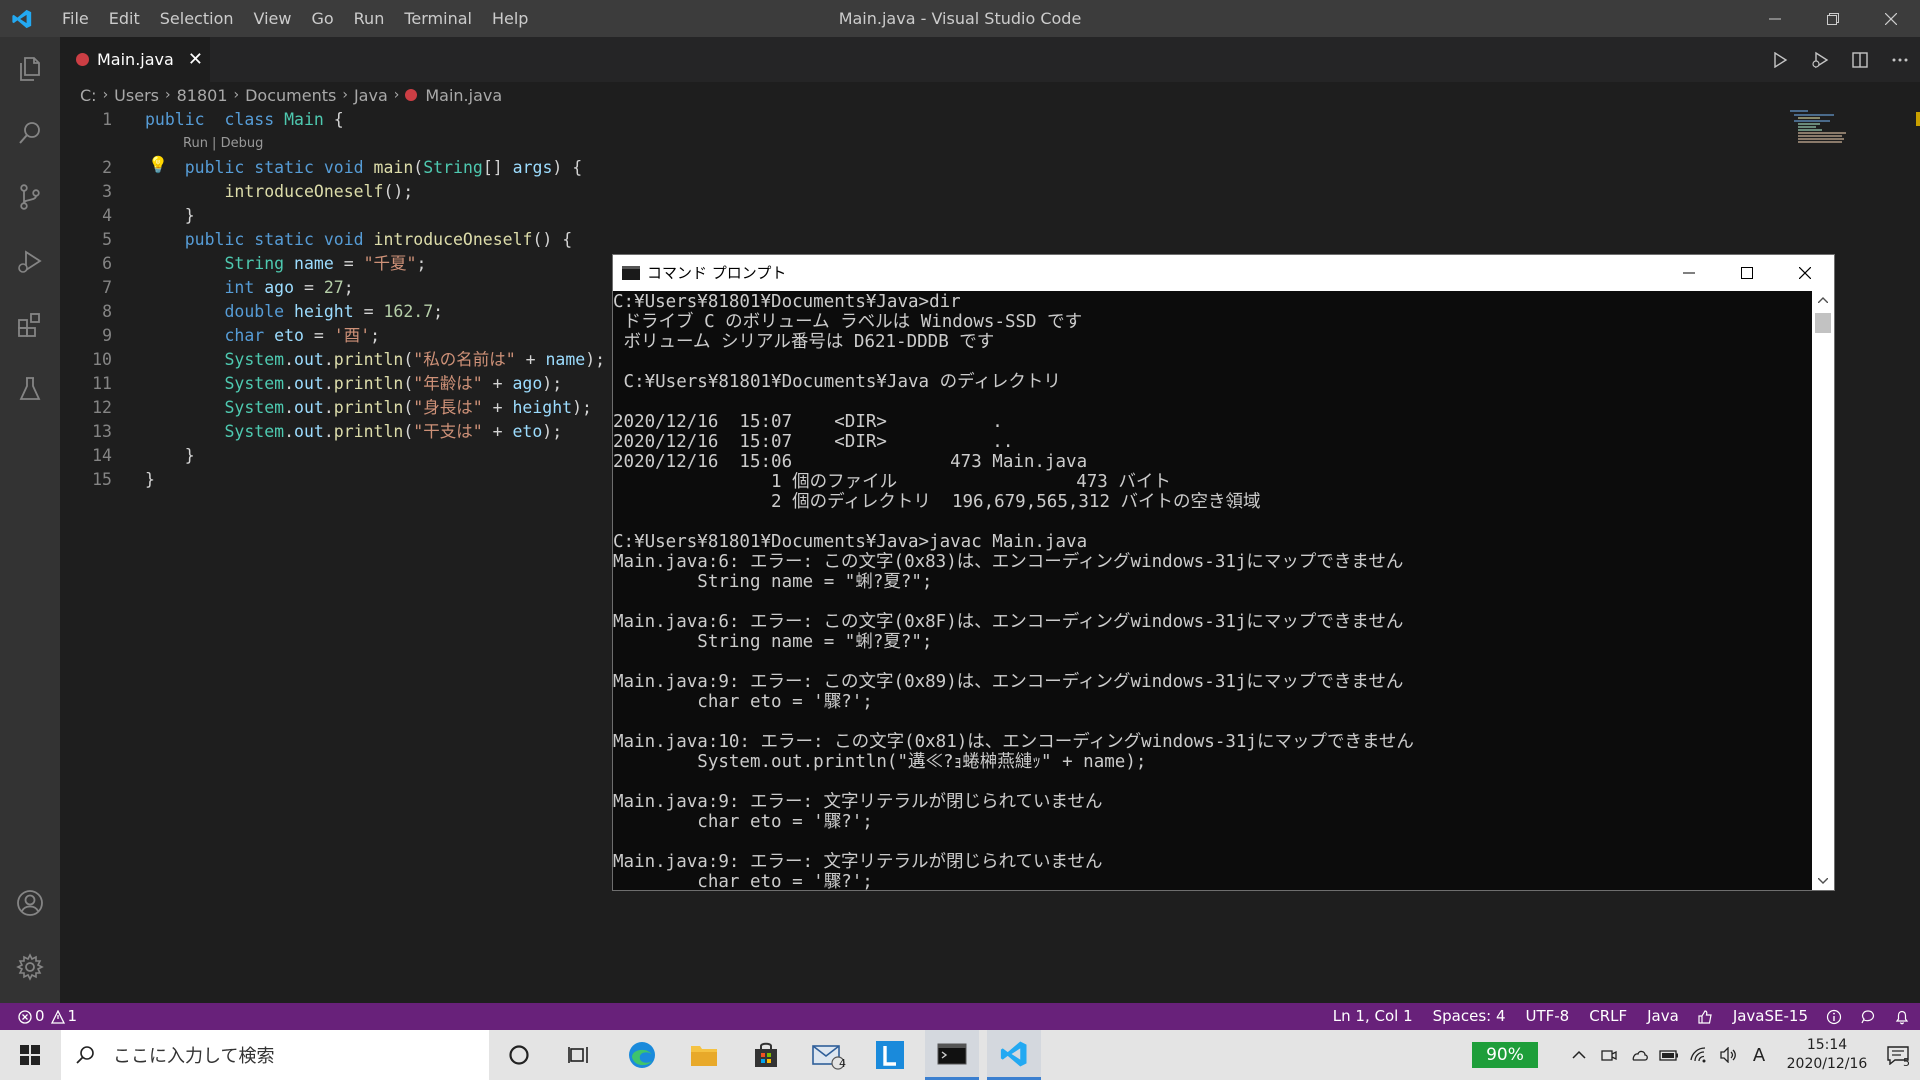  What do you see at coordinates (30, 389) in the screenshot?
I see `testing-button` at bounding box center [30, 389].